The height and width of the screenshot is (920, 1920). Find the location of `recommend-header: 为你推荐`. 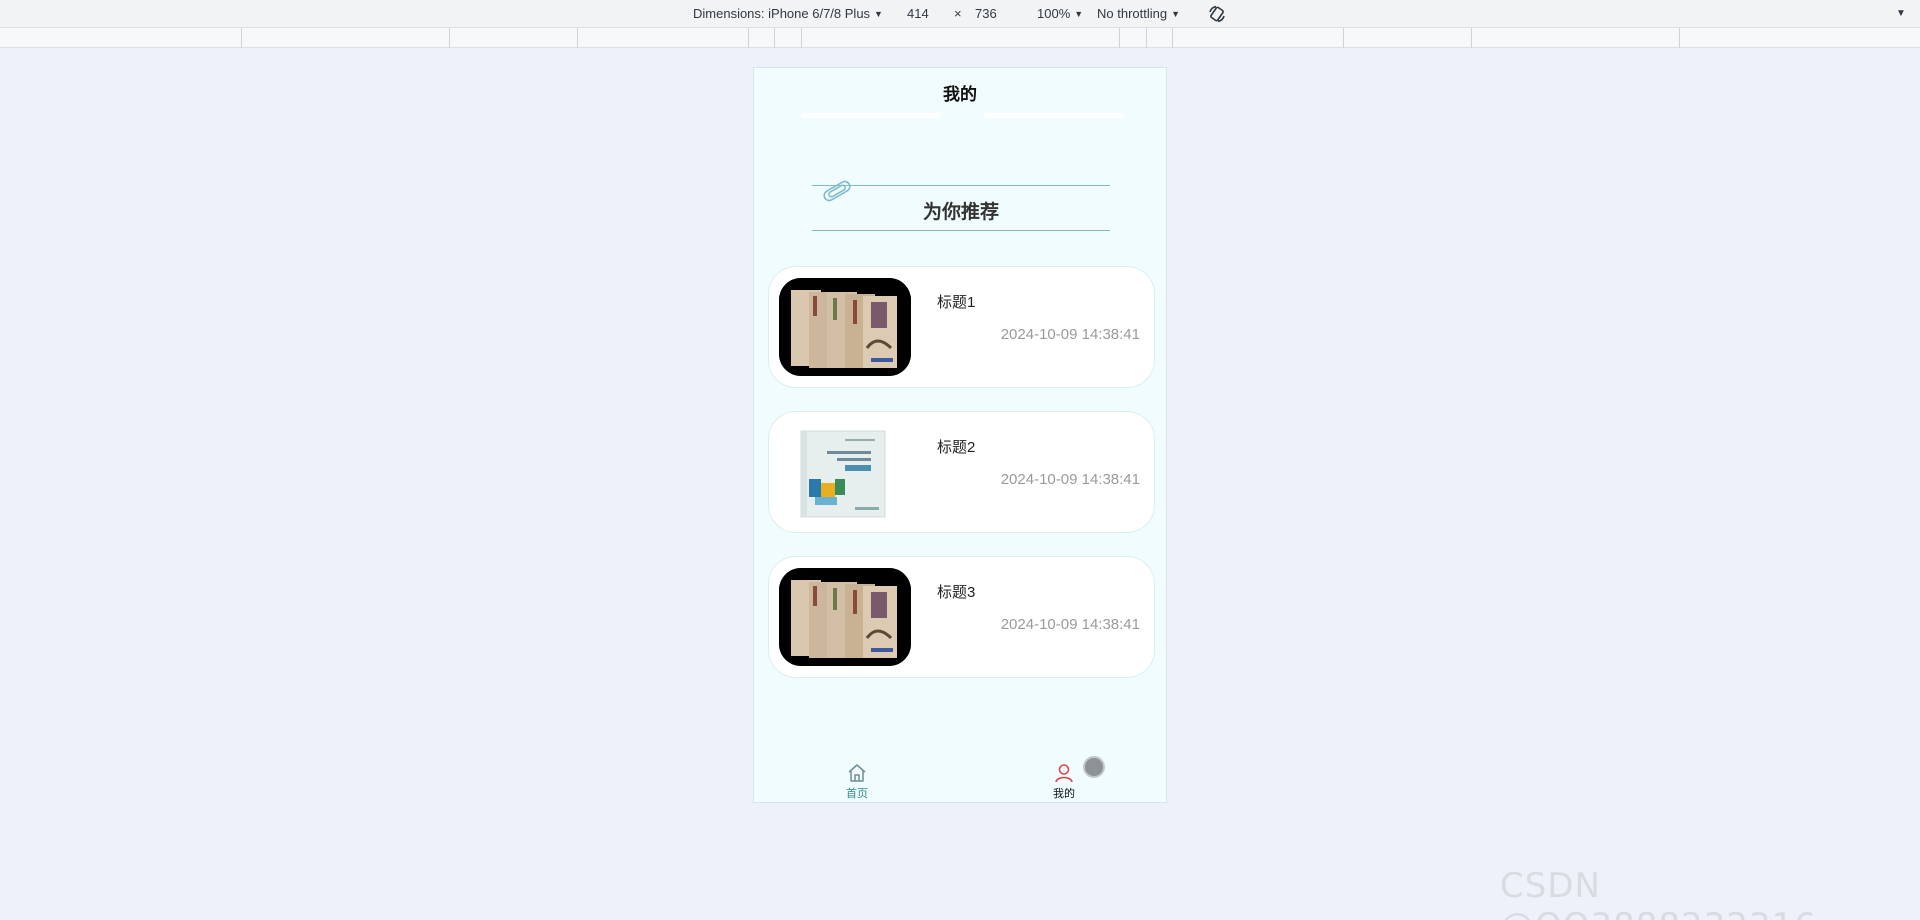

recommend-header: 为你推荐 is located at coordinates (961, 205).